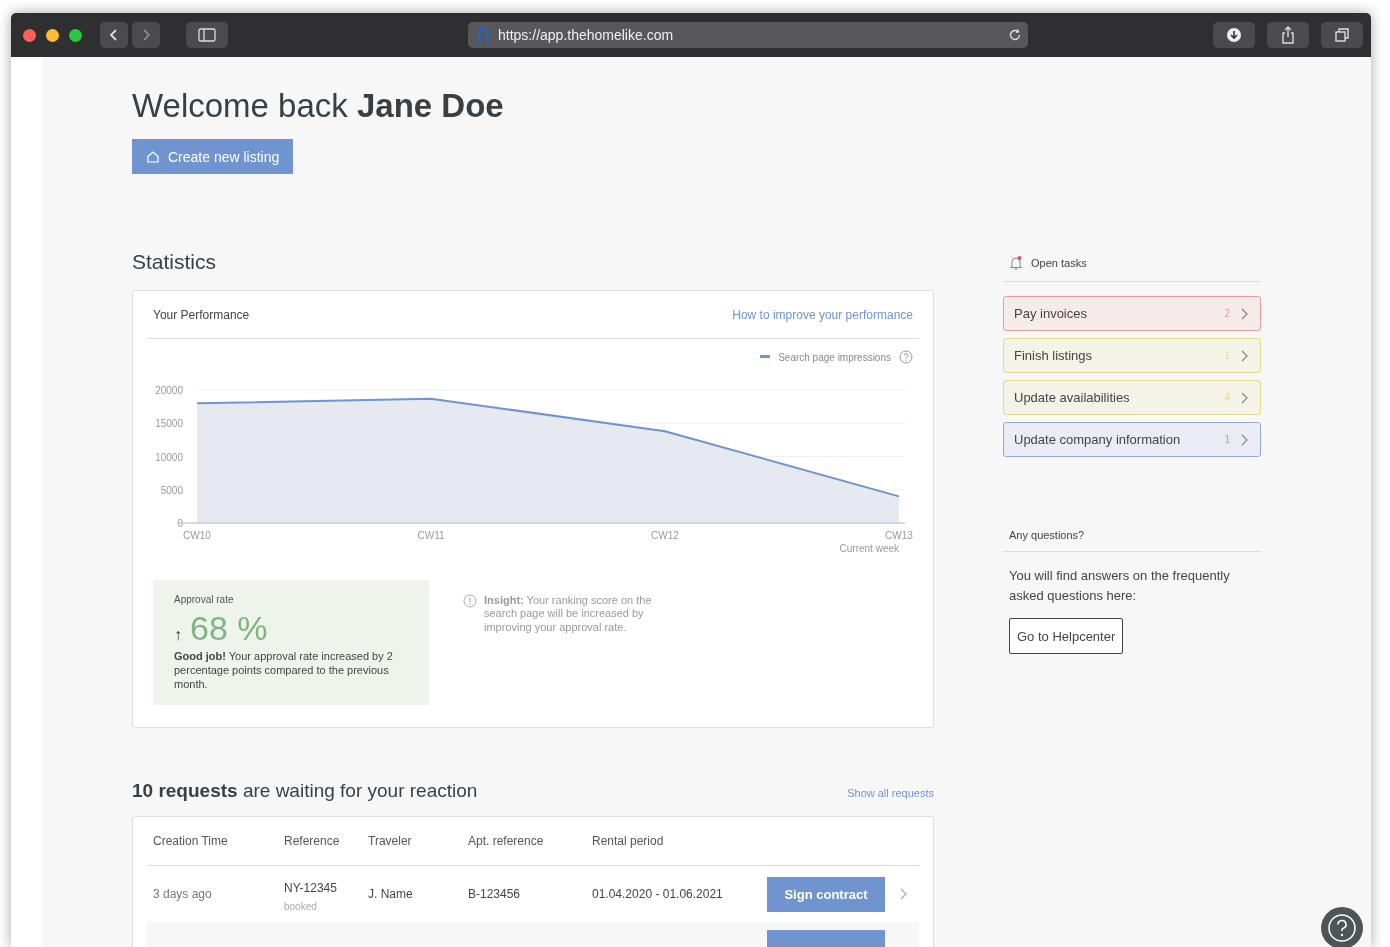  What do you see at coordinates (628, 841) in the screenshot?
I see `column-header: Rental period` at bounding box center [628, 841].